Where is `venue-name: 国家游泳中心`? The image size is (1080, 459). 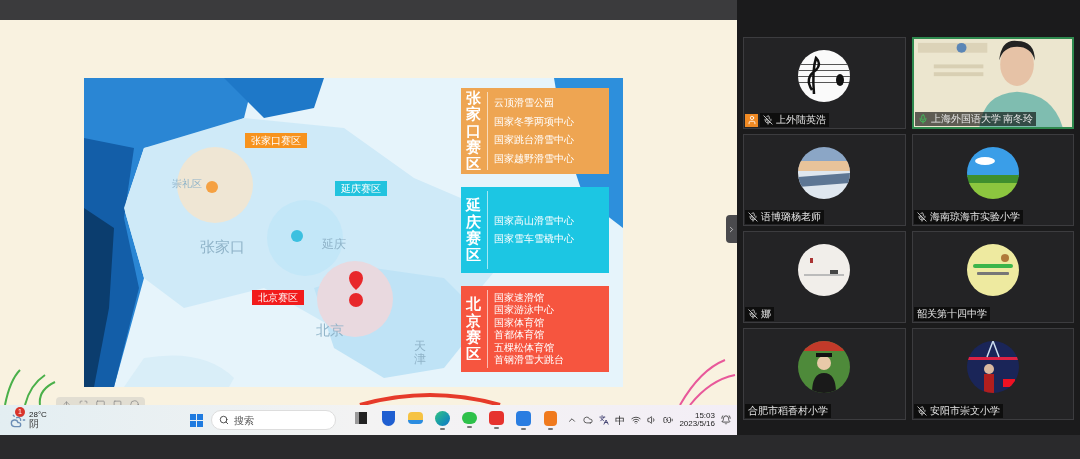
venue-name: 国家游泳中心 is located at coordinates (524, 310).